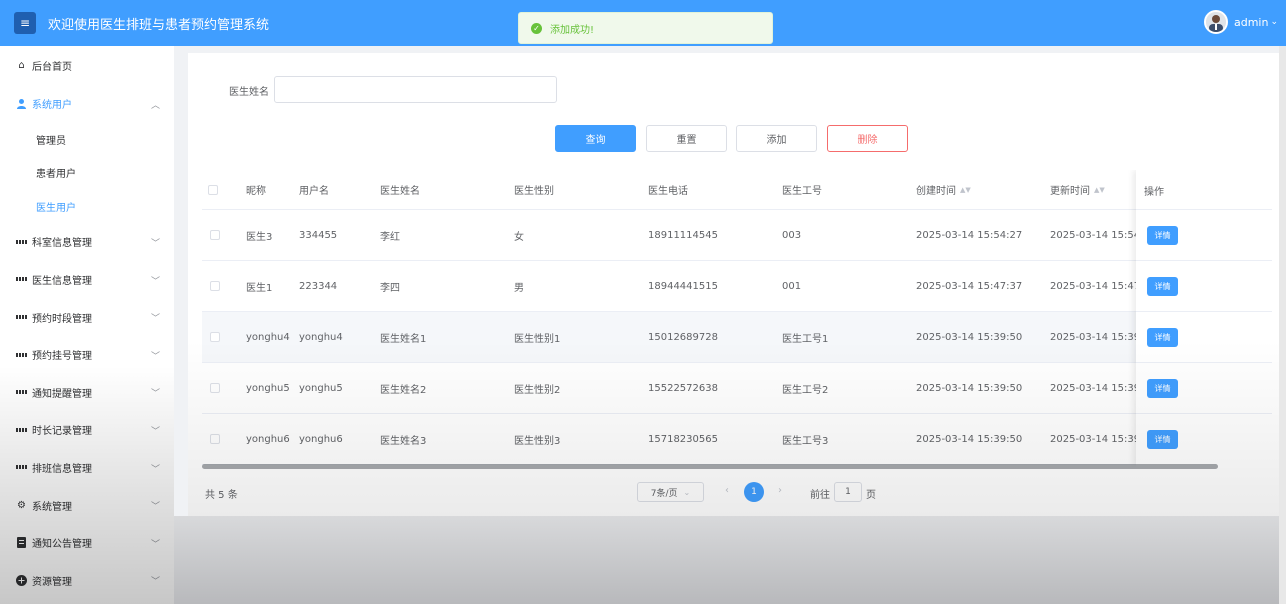  I want to click on delete-button: 删除, so click(867, 138).